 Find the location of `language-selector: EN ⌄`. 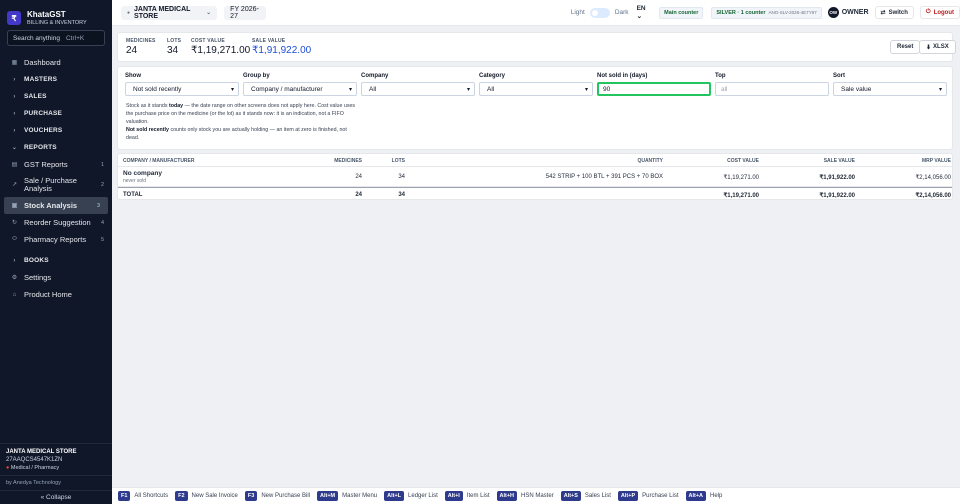

language-selector: EN ⌄ is located at coordinates (644, 12).